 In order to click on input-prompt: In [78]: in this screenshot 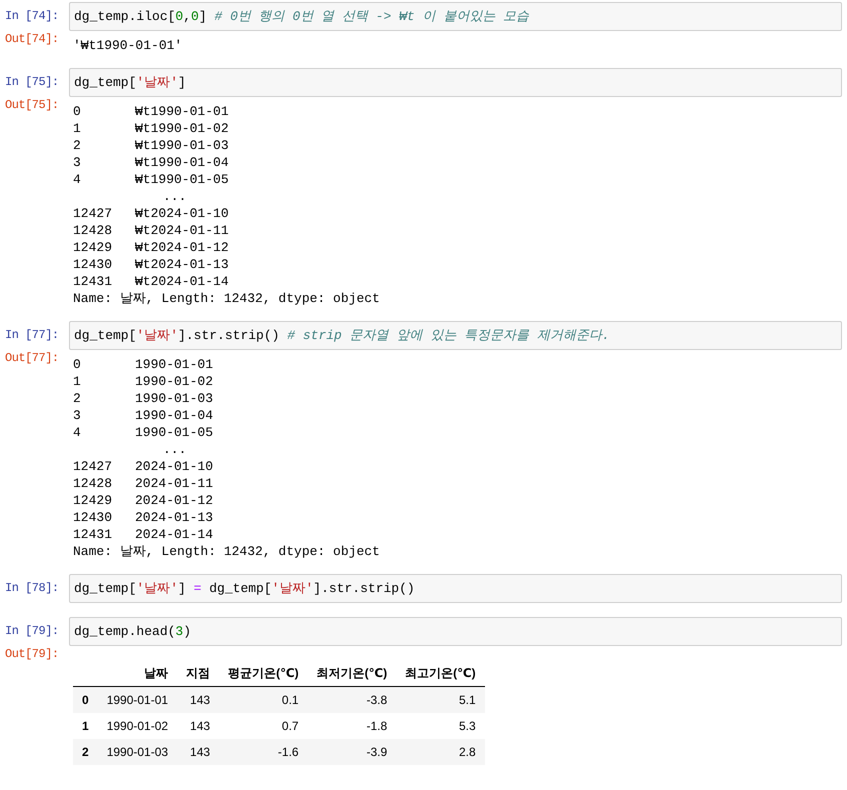, I will do `click(32, 588)`.